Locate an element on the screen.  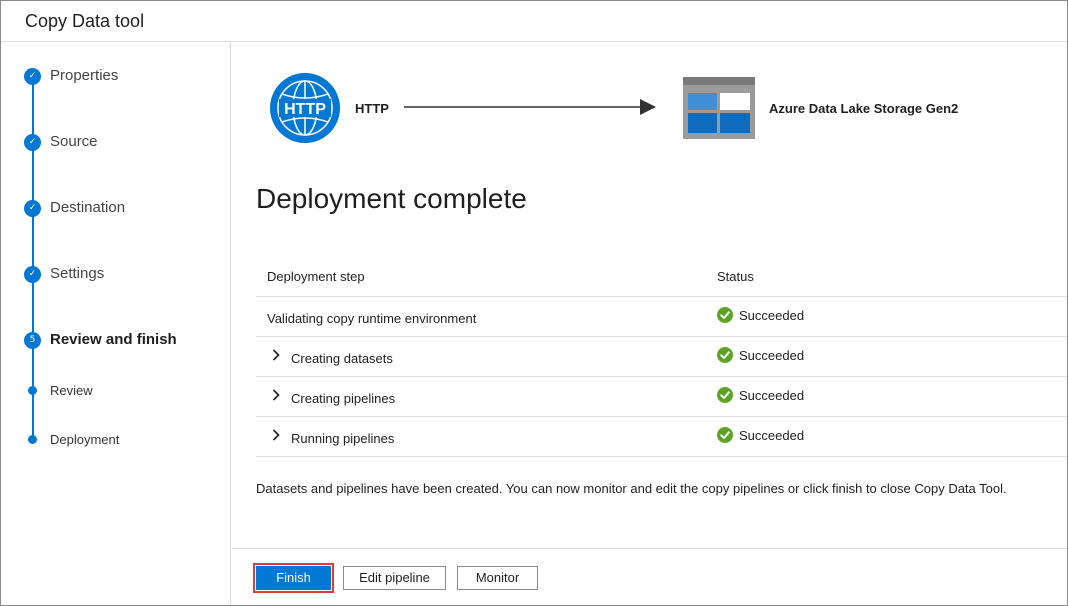
http-globe-icon: HTTP is located at coordinates (305, 108).